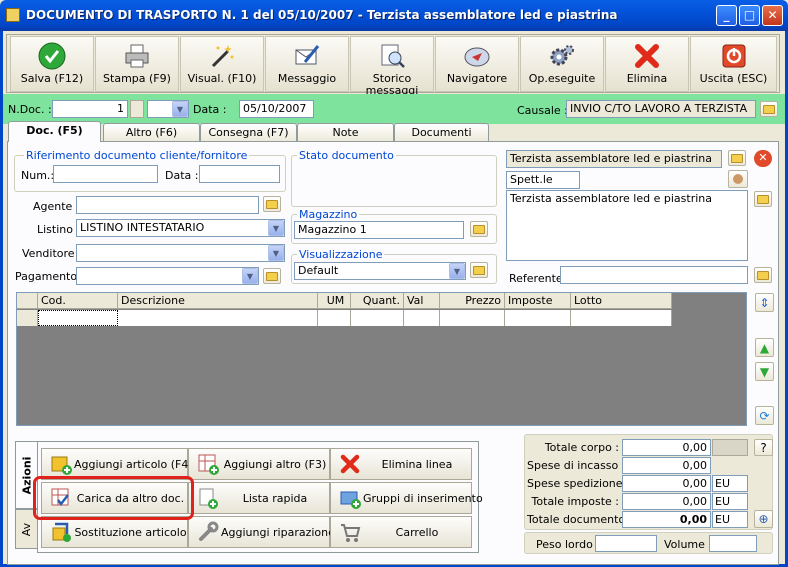  Describe the element at coordinates (772, 15) in the screenshot. I see `close-button: ✕` at that location.